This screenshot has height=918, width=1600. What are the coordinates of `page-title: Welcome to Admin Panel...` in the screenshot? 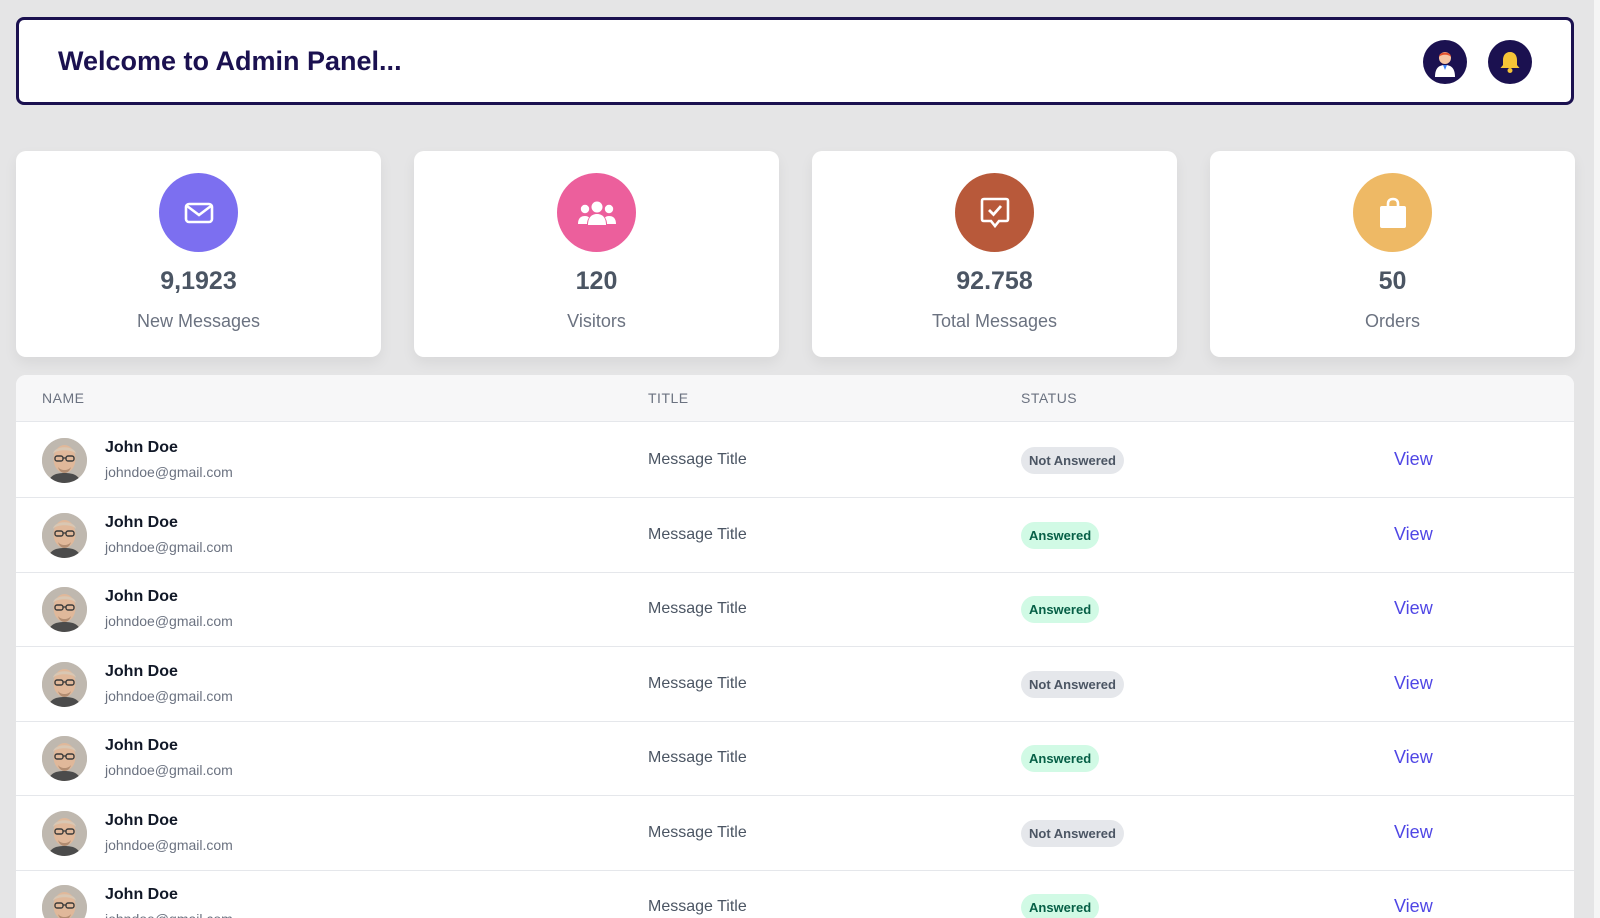 It's located at (230, 61).